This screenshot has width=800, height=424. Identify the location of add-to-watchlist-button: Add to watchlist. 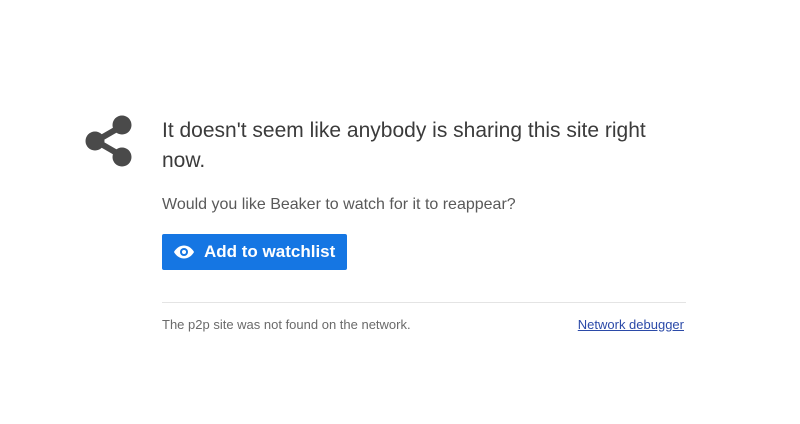
(255, 252).